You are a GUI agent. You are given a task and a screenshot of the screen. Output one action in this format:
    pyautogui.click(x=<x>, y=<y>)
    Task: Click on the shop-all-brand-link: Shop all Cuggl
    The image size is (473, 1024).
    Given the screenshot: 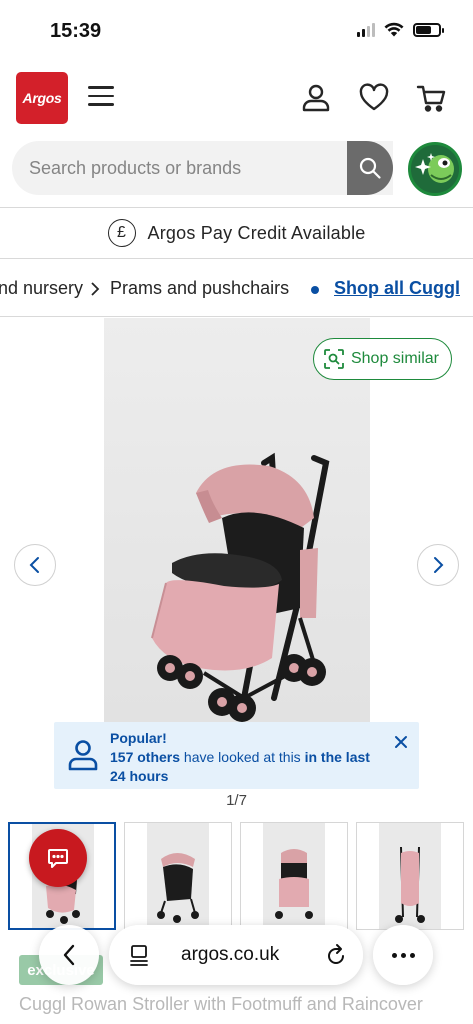 What is the action you would take?
    pyautogui.click(x=397, y=288)
    